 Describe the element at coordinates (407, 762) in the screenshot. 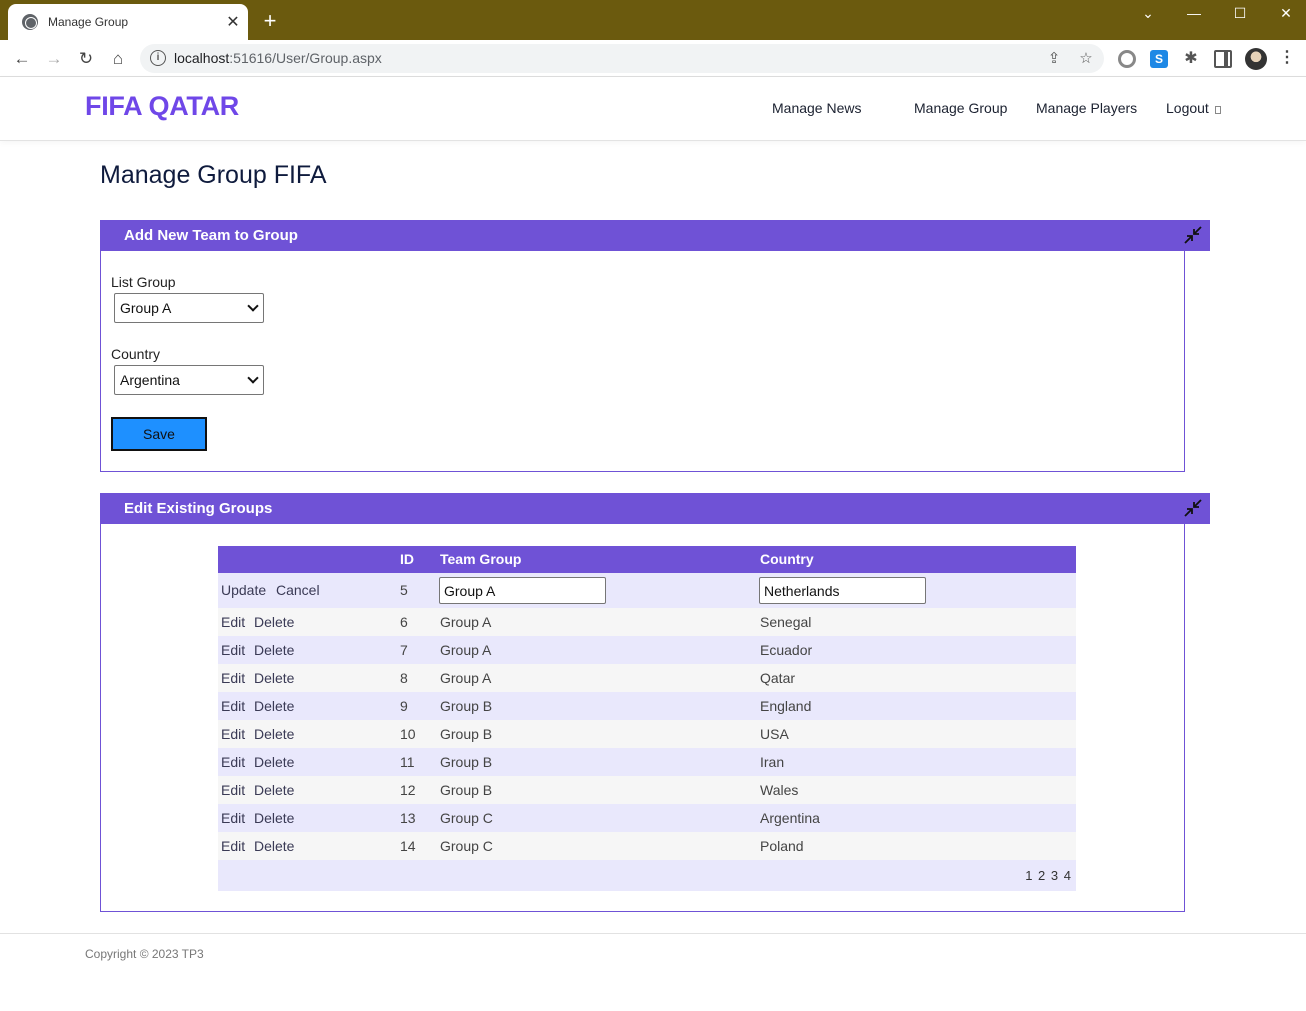

I see `row-id: 11` at that location.